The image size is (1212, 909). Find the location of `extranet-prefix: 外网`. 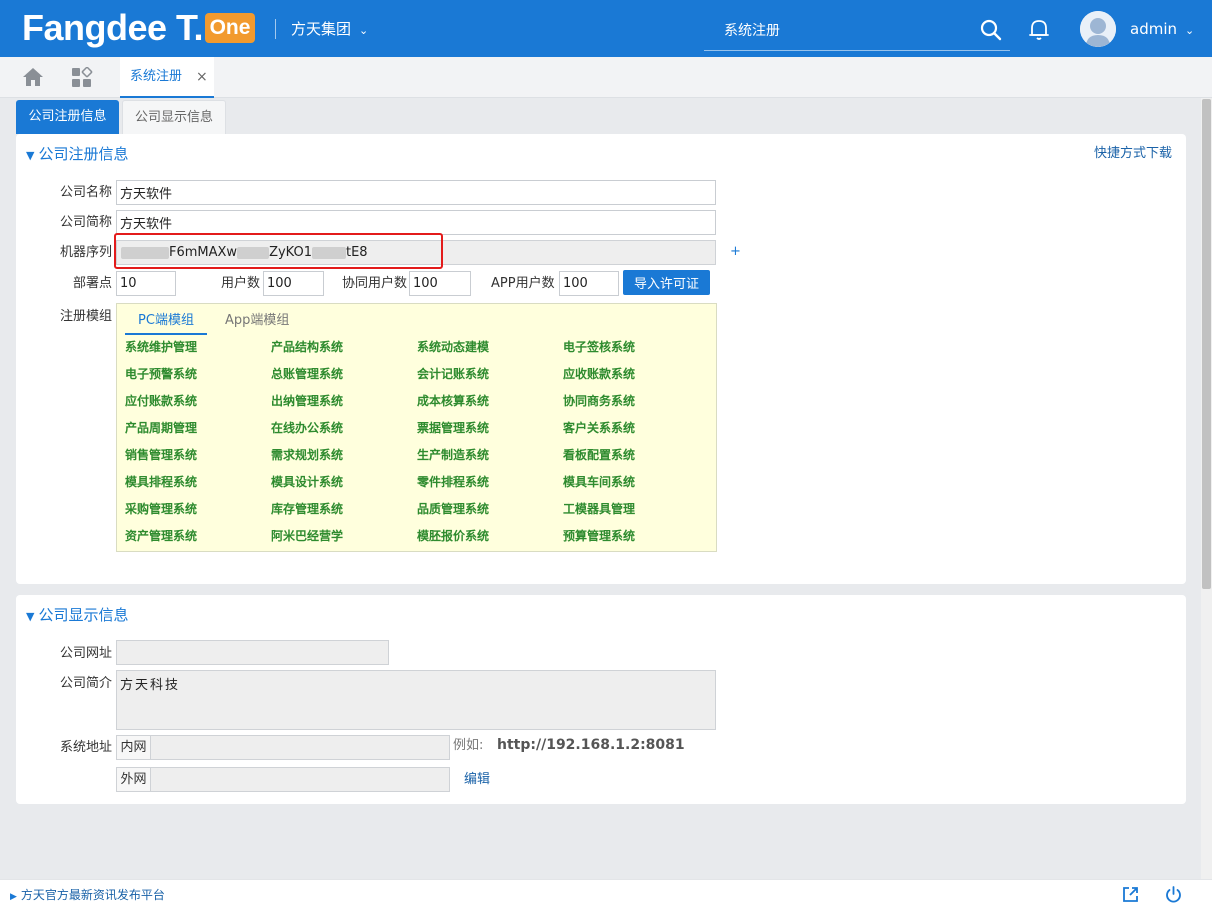

extranet-prefix: 外网 is located at coordinates (133, 779).